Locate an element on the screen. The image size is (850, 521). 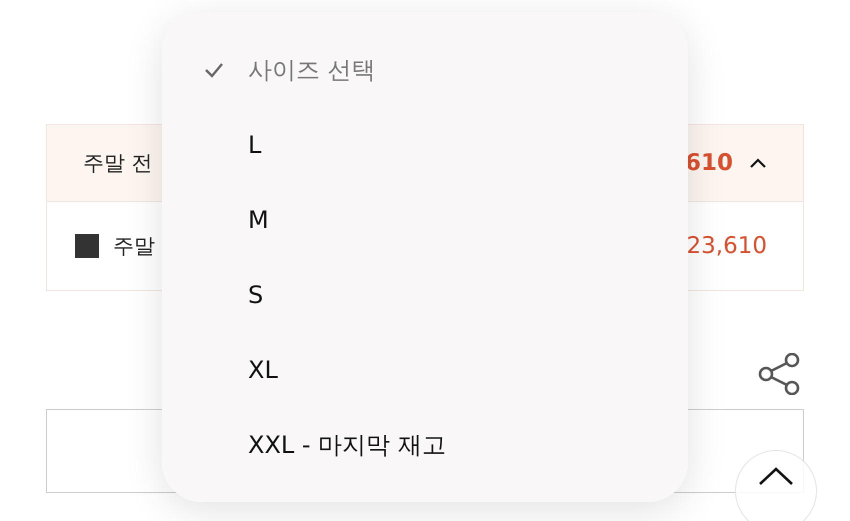
size-option: 사이즈 선택 is located at coordinates (425, 69).